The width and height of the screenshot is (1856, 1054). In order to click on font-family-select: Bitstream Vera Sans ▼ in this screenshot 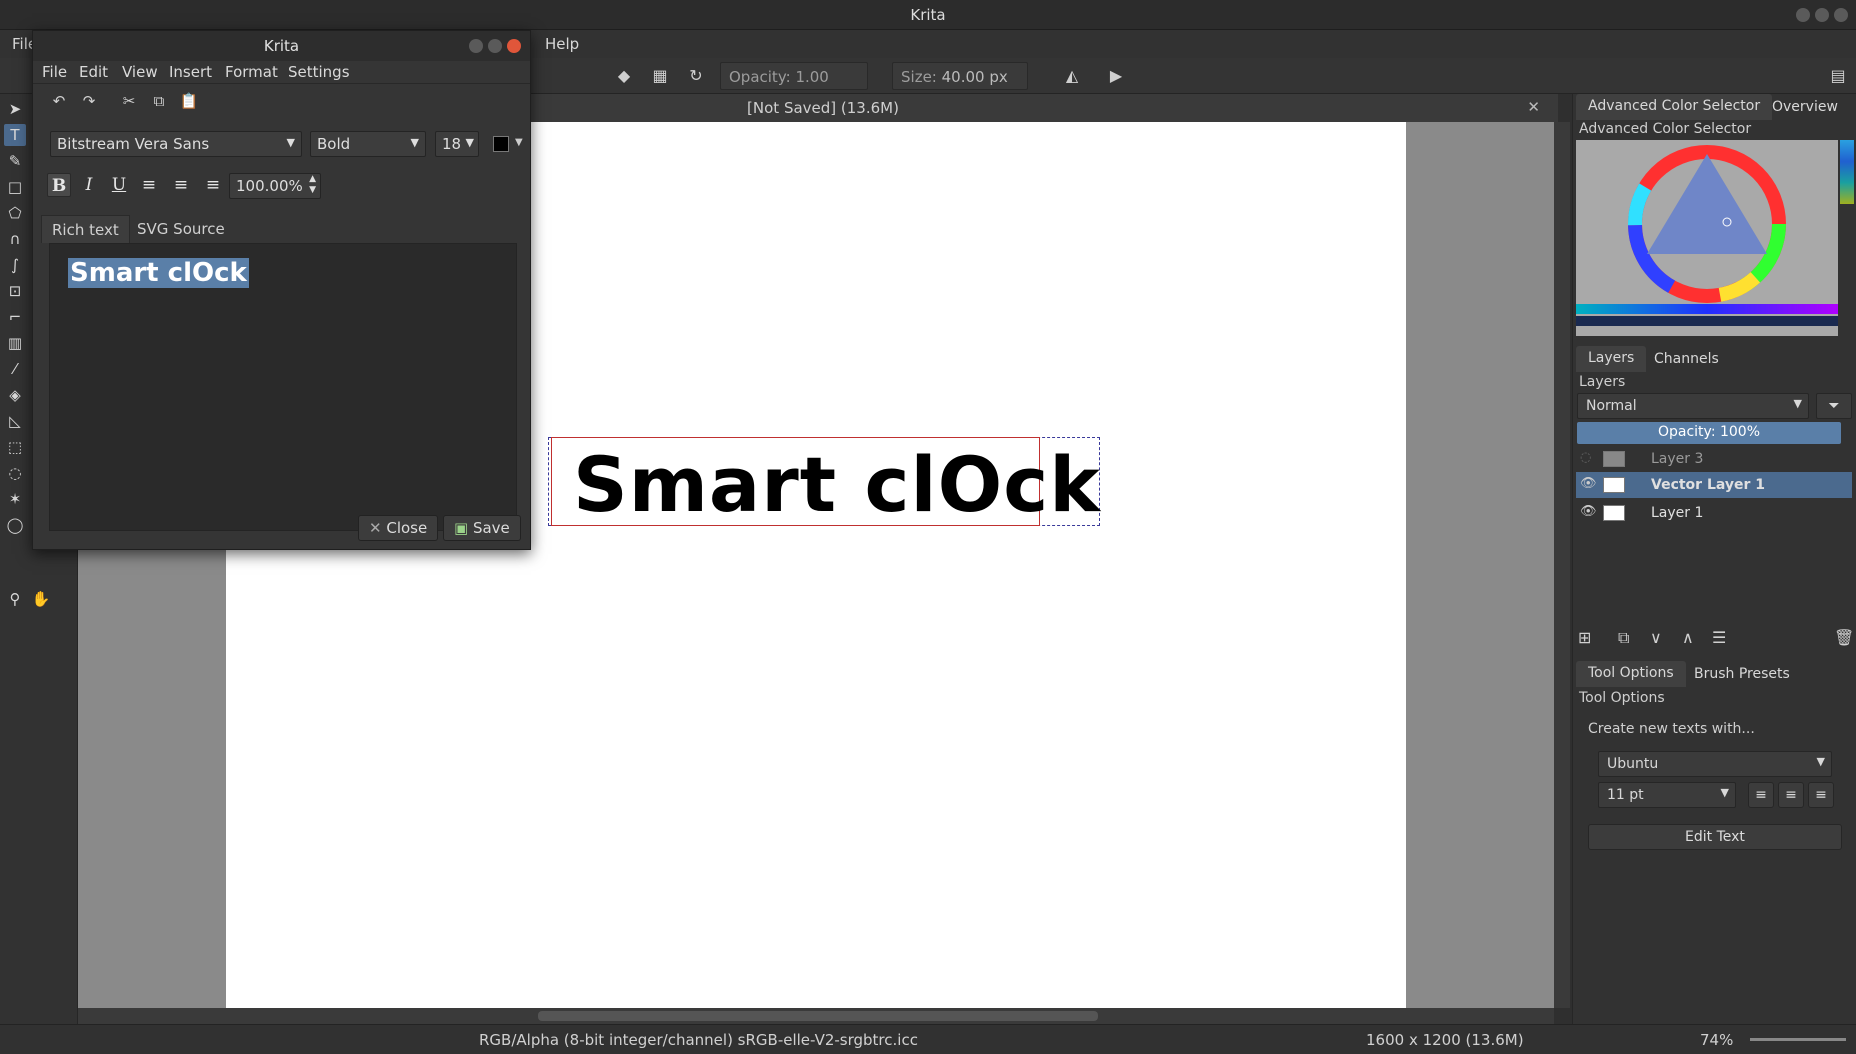, I will do `click(176, 144)`.